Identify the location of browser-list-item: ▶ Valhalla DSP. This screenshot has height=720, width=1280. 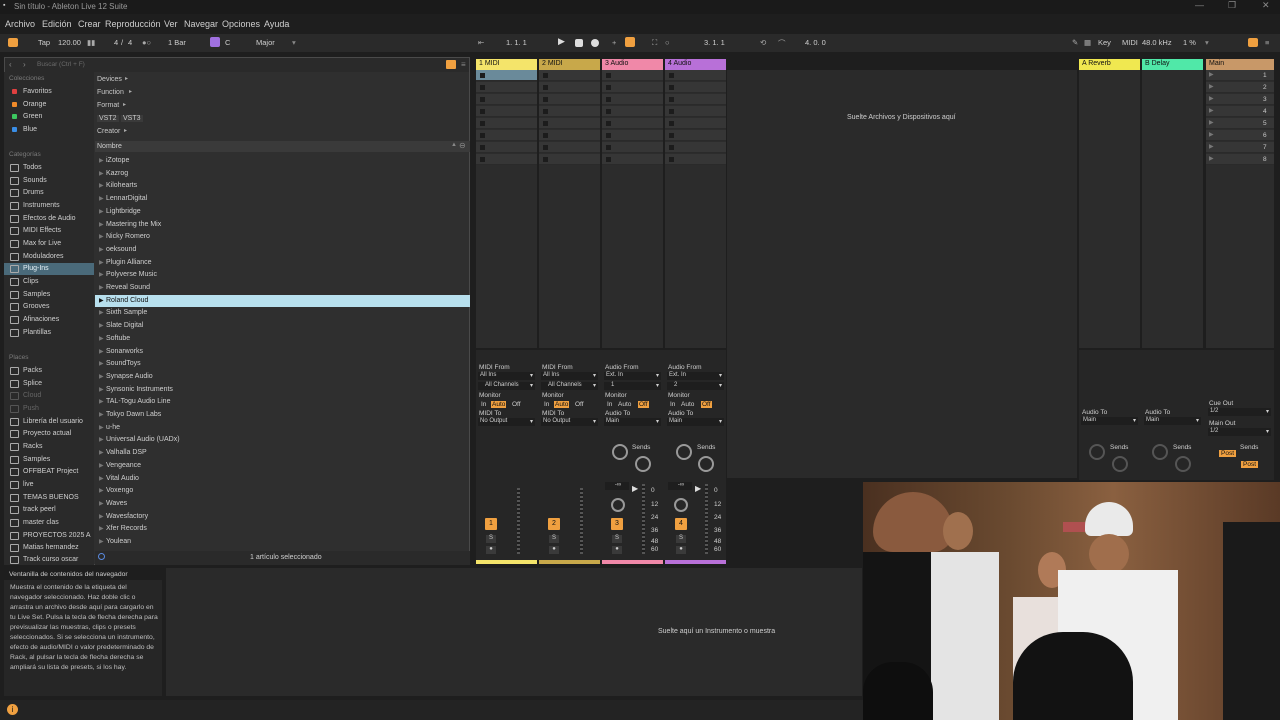
(282, 453).